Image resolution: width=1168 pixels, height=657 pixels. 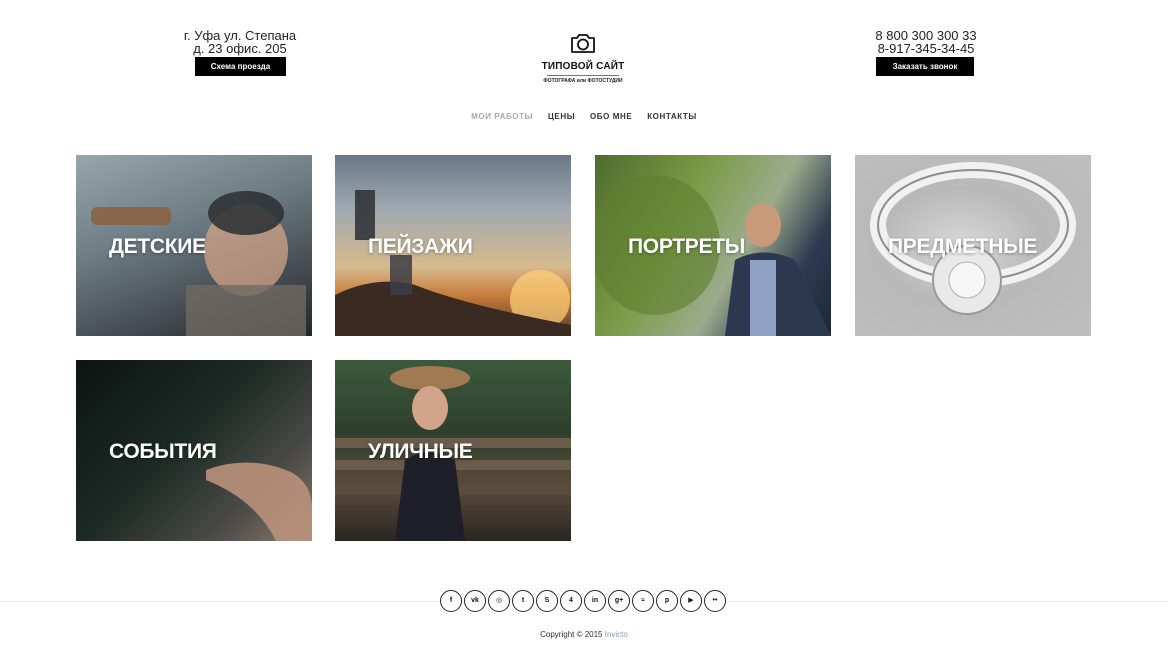 I want to click on gallery-tile-events: СОБЫТИЯ, so click(x=194, y=450).